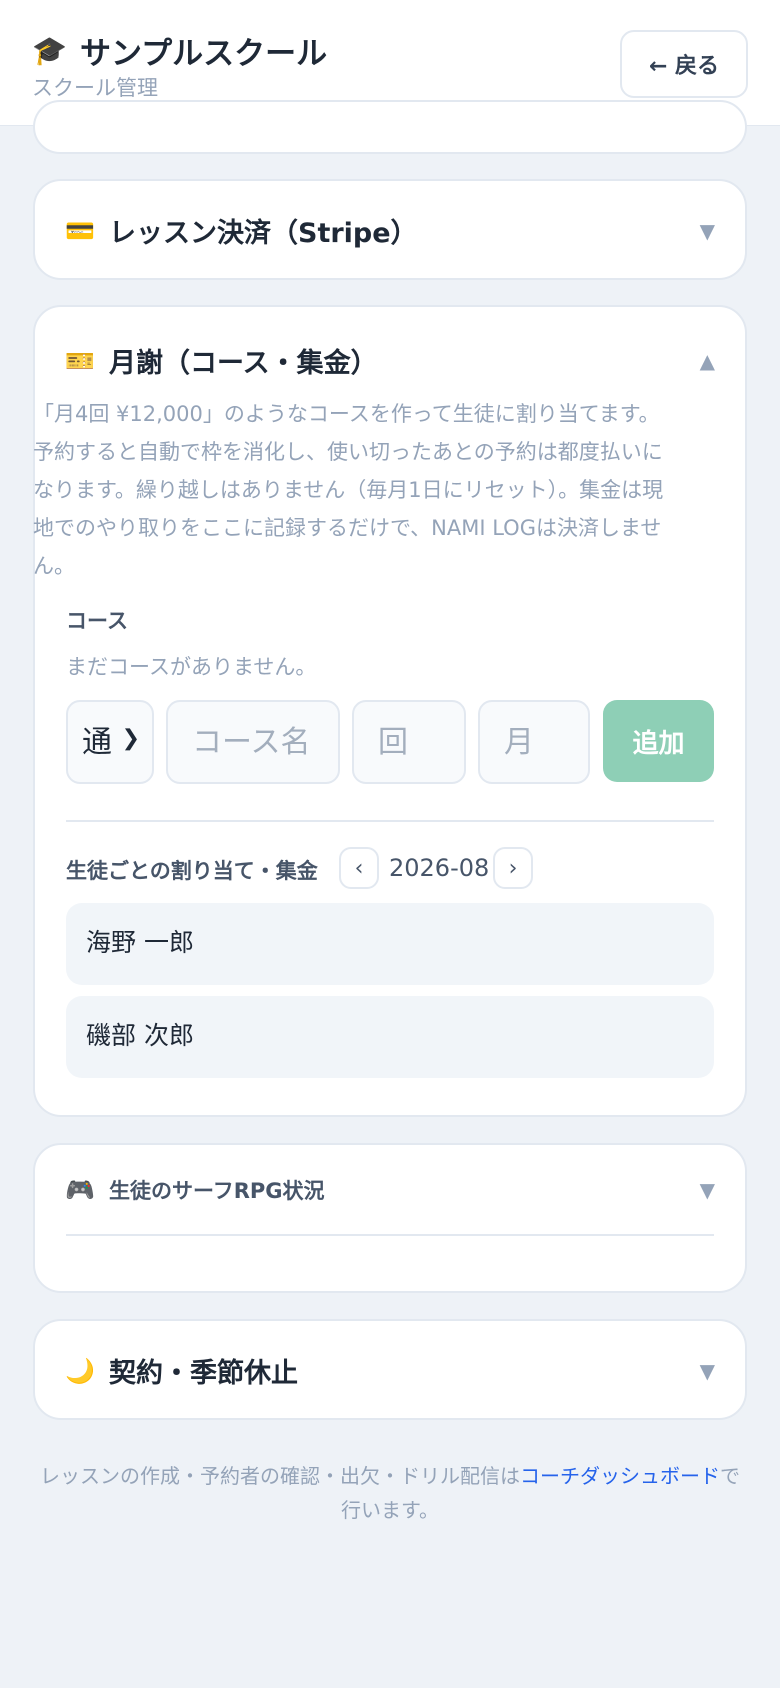  Describe the element at coordinates (140, 942) in the screenshot. I see `student-name: 海野 一郎` at that location.